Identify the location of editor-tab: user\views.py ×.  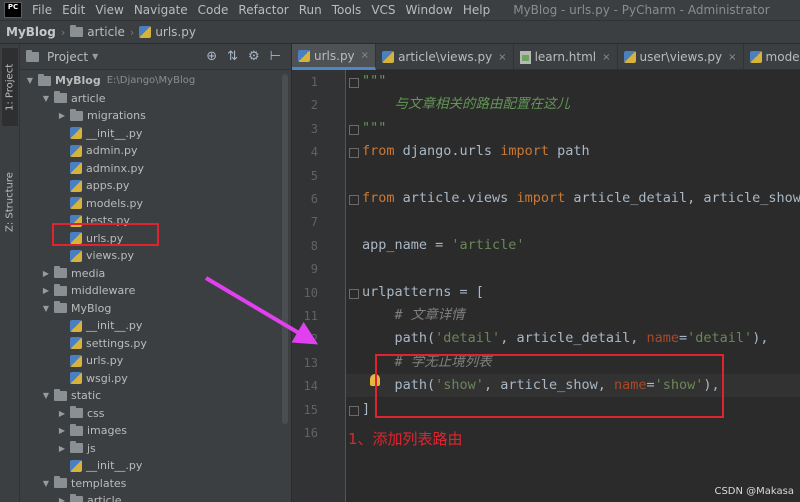
(681, 57).